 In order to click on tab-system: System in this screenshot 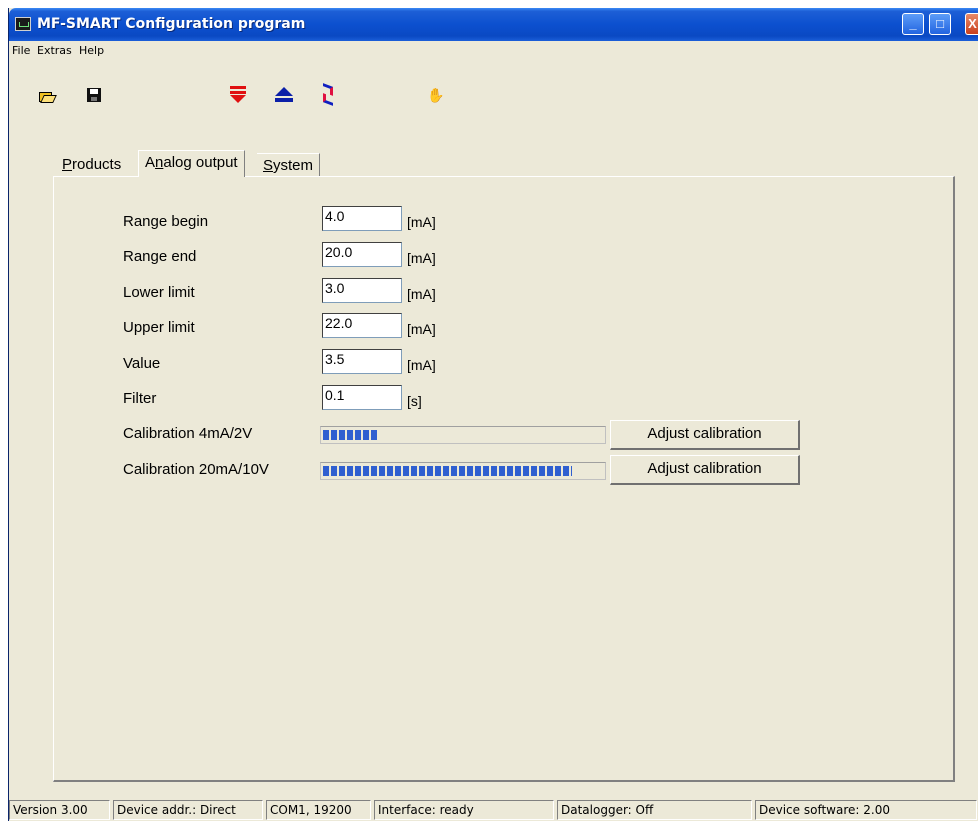, I will do `click(289, 164)`.